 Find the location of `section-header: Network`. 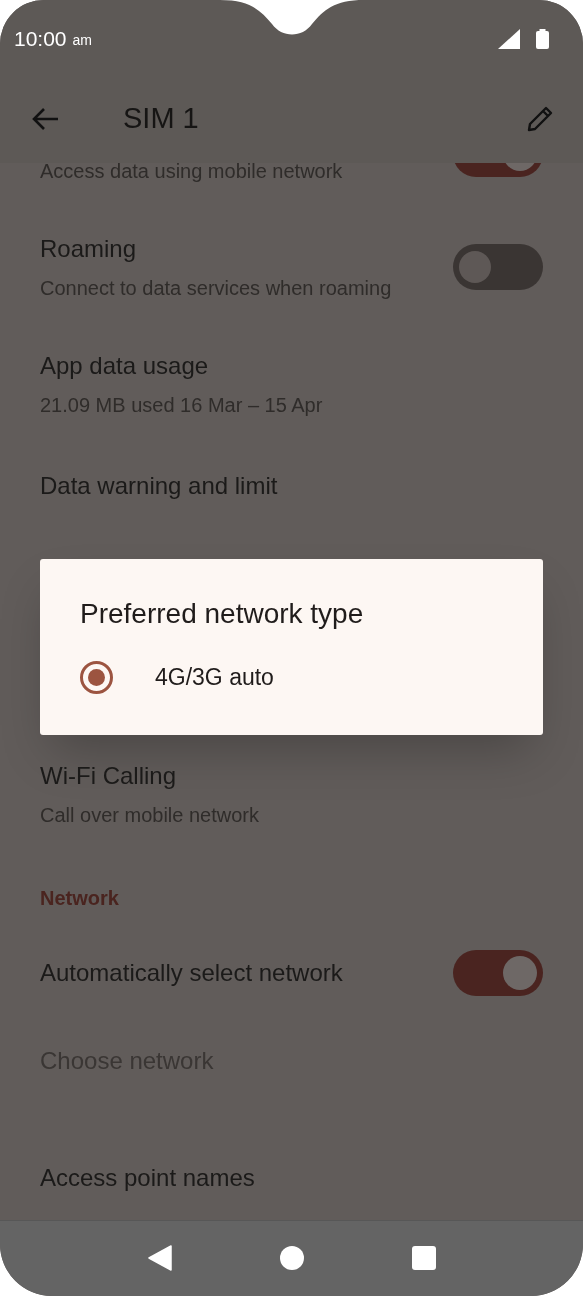

section-header: Network is located at coordinates (79, 898).